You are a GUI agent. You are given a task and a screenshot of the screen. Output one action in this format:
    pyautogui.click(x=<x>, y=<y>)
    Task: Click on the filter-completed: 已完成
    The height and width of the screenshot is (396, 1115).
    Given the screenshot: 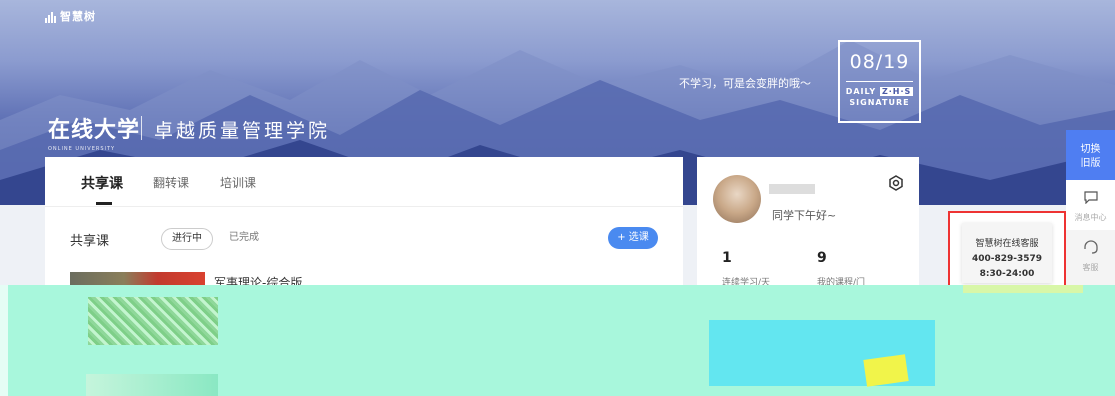 What is the action you would take?
    pyautogui.click(x=244, y=239)
    